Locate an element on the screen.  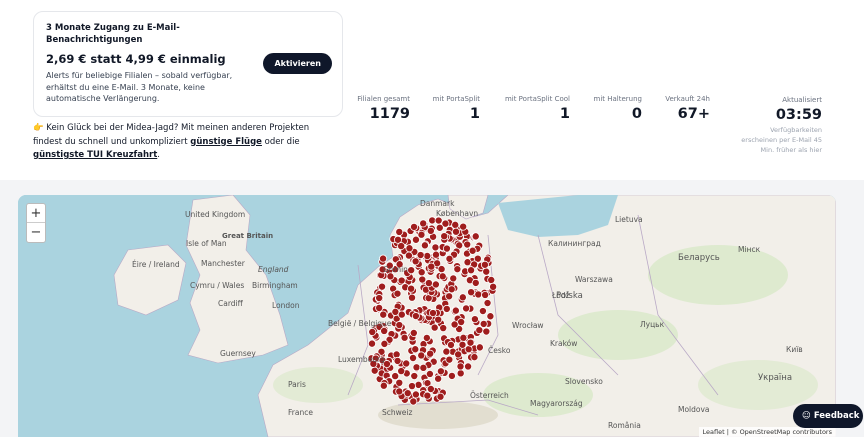
map-label: Luxembourg is located at coordinates (361, 359).